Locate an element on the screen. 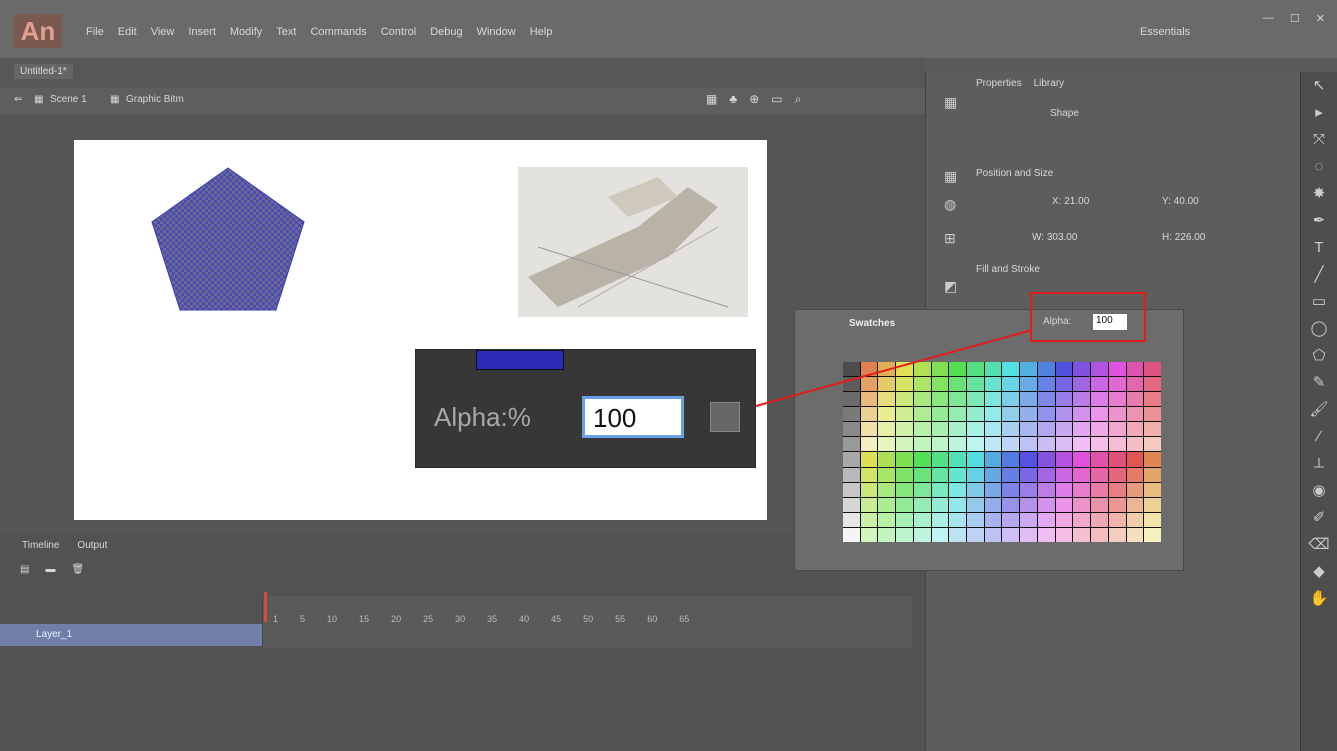 Image resolution: width=1337 pixels, height=751 pixels. menu-text: Text is located at coordinates (286, 32).